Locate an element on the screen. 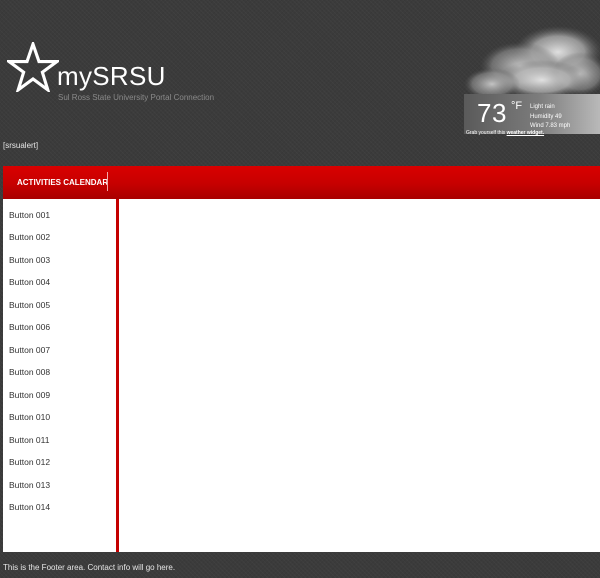 This screenshot has height=578, width=600. weather-details: Light rain Humidity 49 Wind 7.83 mph is located at coordinates (550, 117).